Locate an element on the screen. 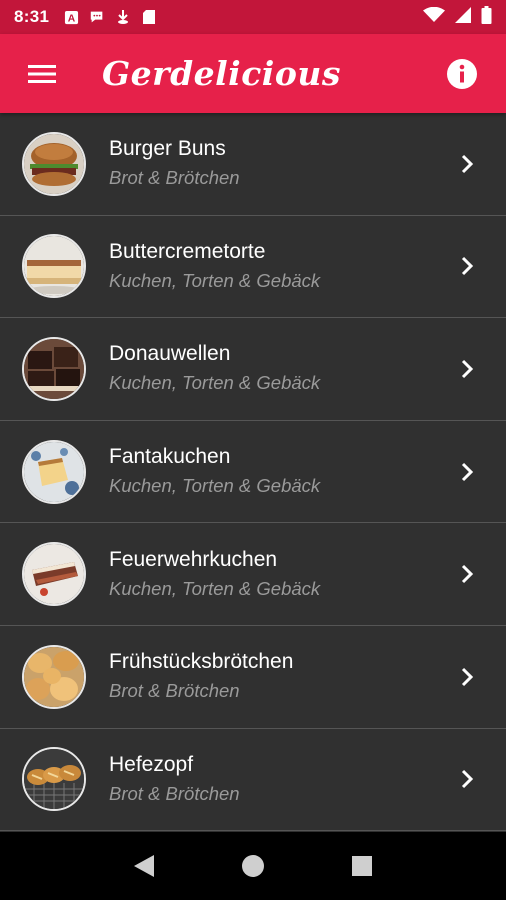 The width and height of the screenshot is (506, 900). list-item: Donauwellen Kuchen, Torten & Gebäck is located at coordinates (253, 369).